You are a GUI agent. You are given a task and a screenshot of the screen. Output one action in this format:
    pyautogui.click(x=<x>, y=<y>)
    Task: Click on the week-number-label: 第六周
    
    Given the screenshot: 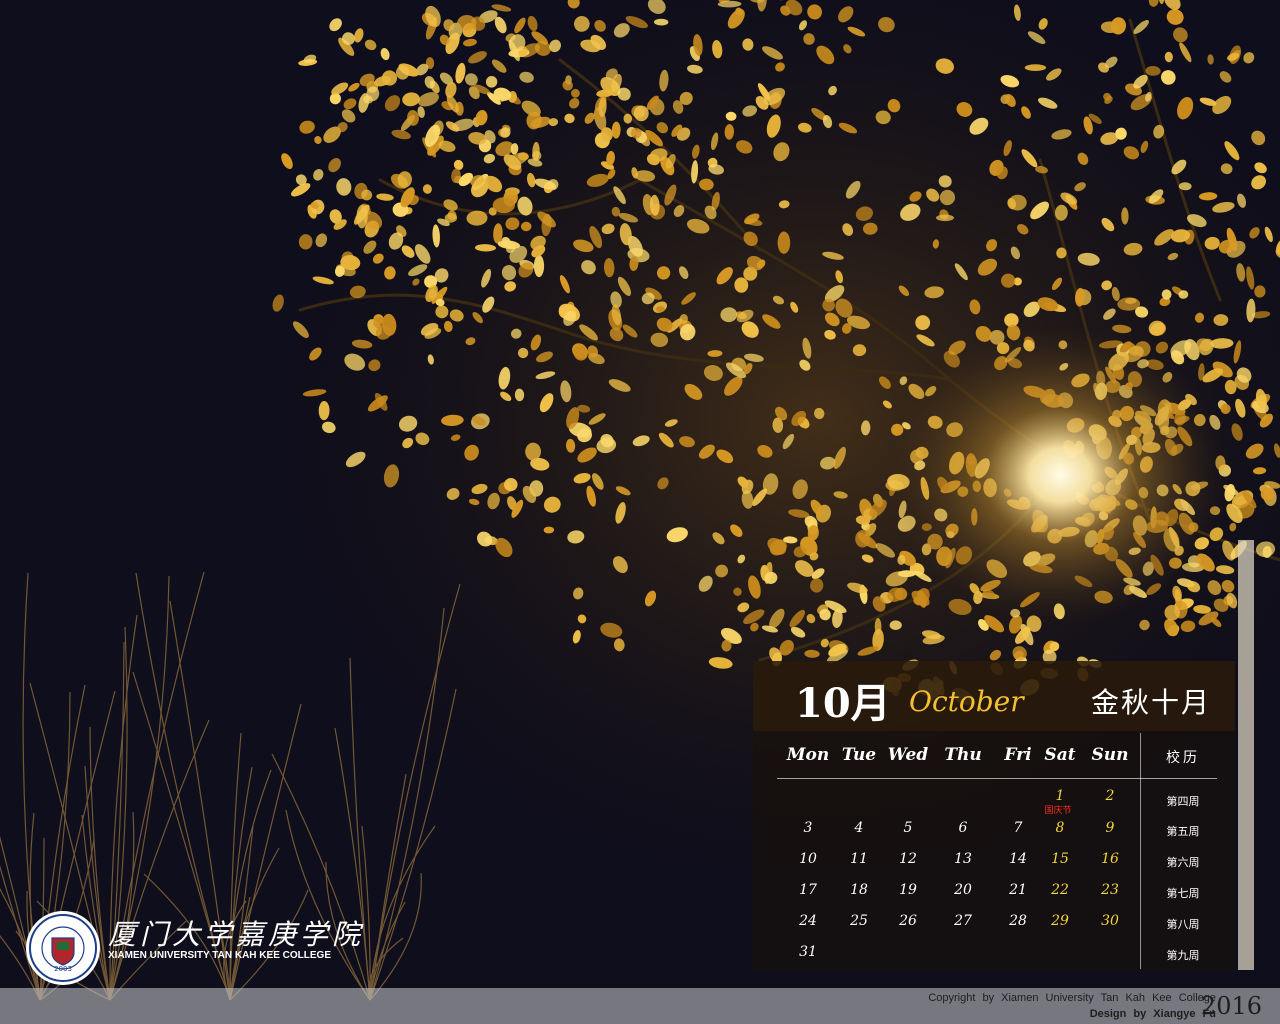 What is the action you would take?
    pyautogui.click(x=1183, y=862)
    